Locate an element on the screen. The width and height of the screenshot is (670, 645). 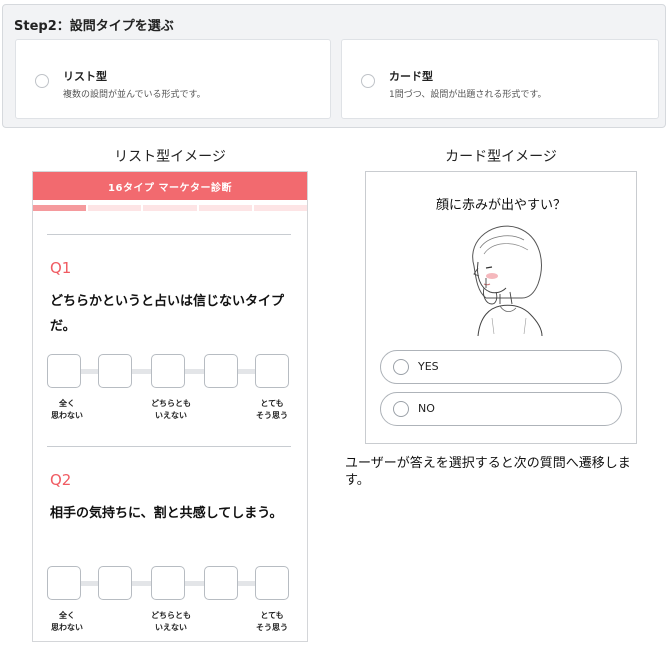
list-preview-caption: リスト型イメージ is located at coordinates (170, 157).